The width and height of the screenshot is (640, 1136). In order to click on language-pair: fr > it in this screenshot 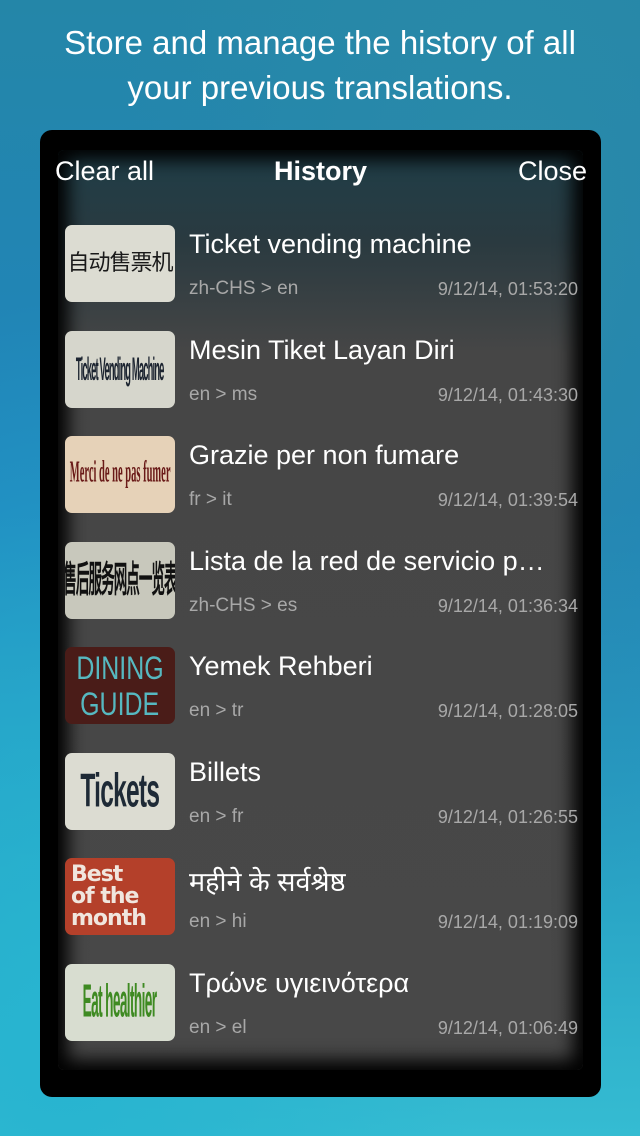, I will do `click(210, 499)`.